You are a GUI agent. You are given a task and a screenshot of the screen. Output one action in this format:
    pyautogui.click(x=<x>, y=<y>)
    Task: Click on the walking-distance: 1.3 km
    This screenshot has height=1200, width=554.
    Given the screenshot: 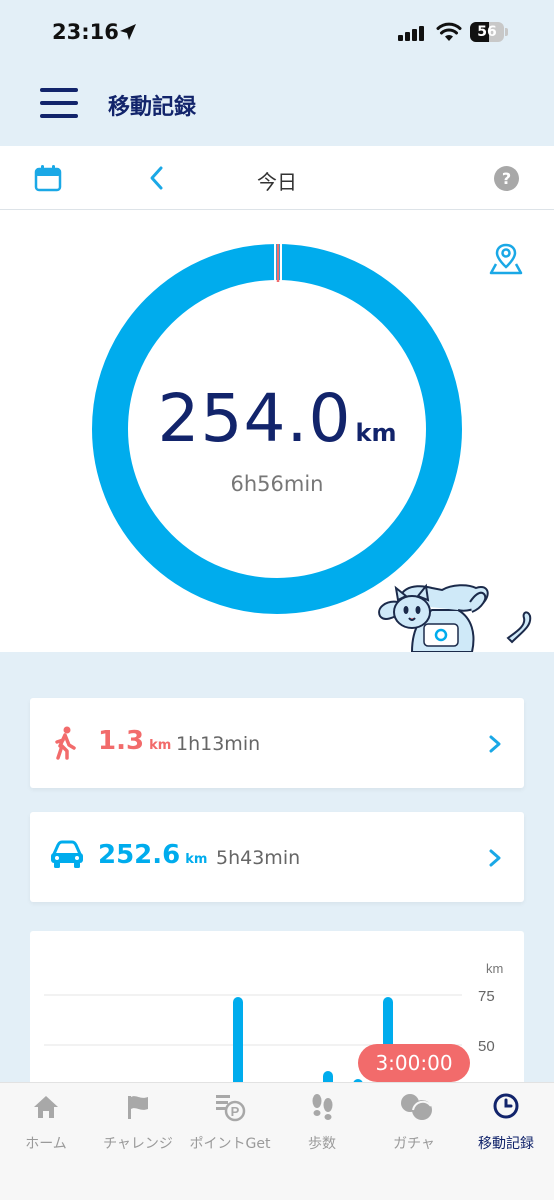 What is the action you would take?
    pyautogui.click(x=134, y=741)
    